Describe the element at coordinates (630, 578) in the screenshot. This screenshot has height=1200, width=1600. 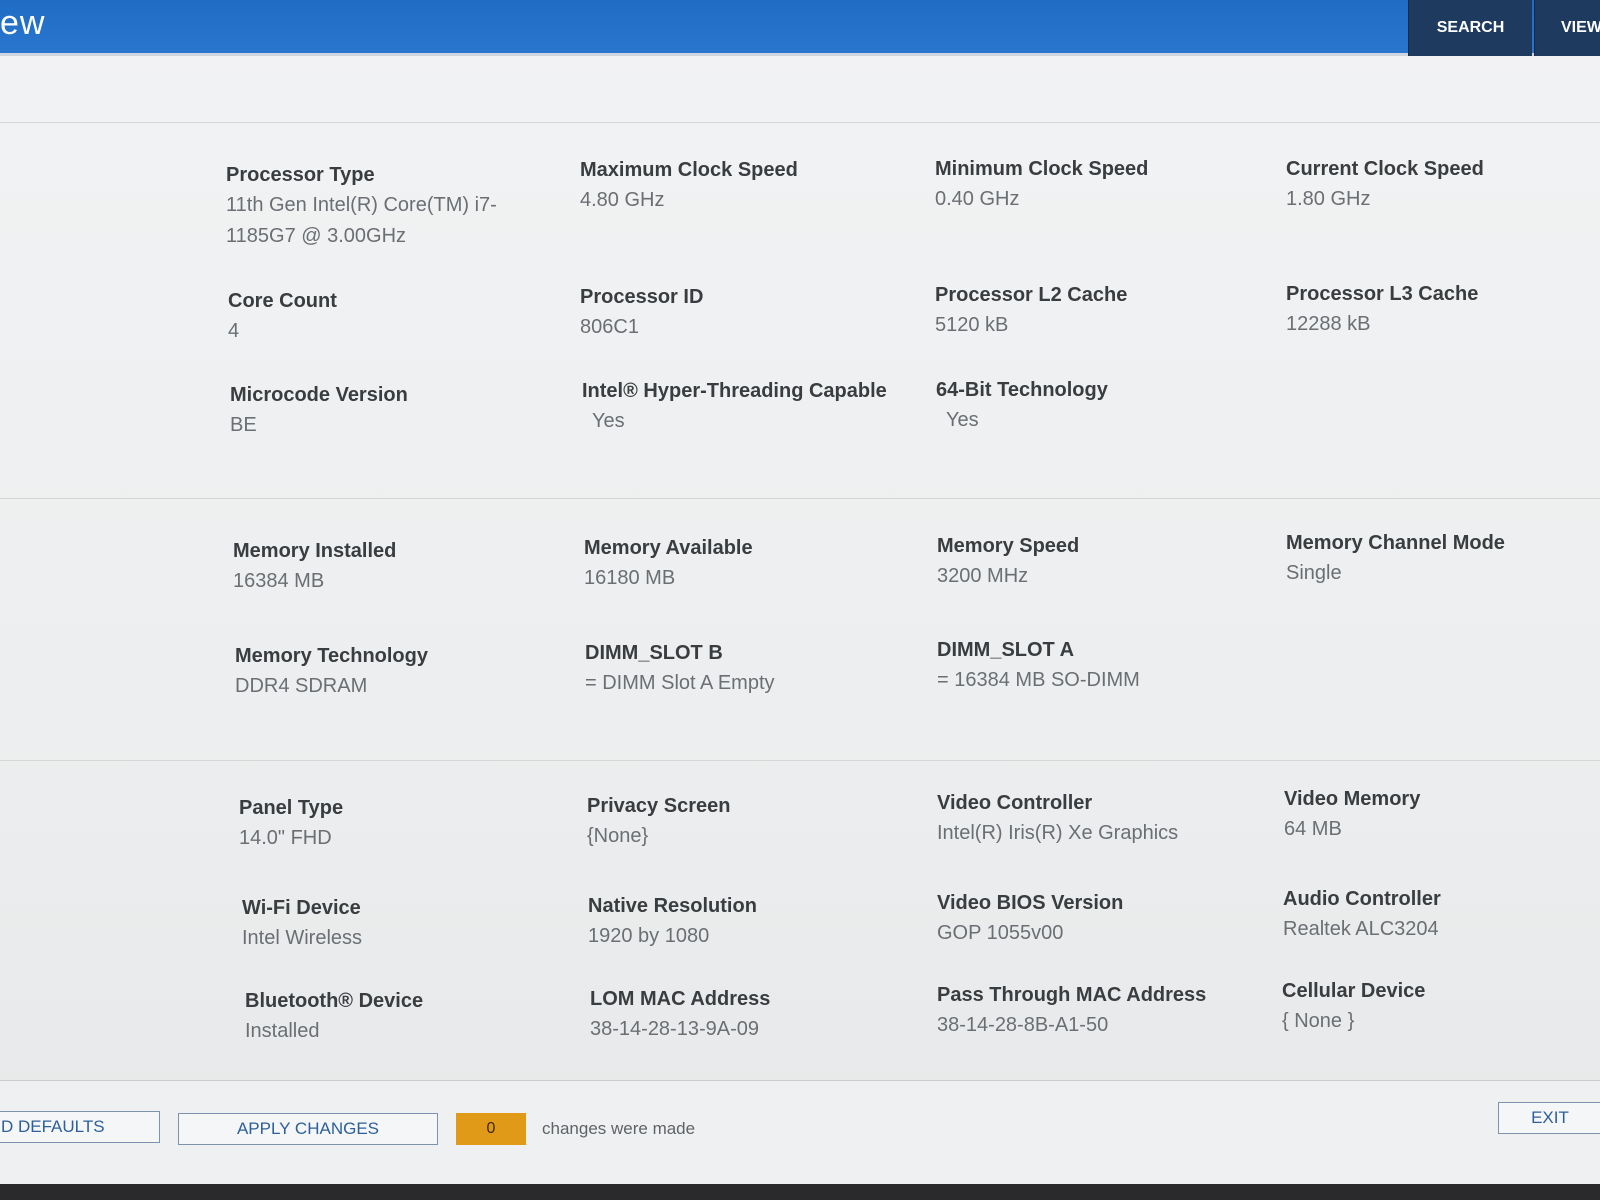
I see `field-value: 16180 MB` at that location.